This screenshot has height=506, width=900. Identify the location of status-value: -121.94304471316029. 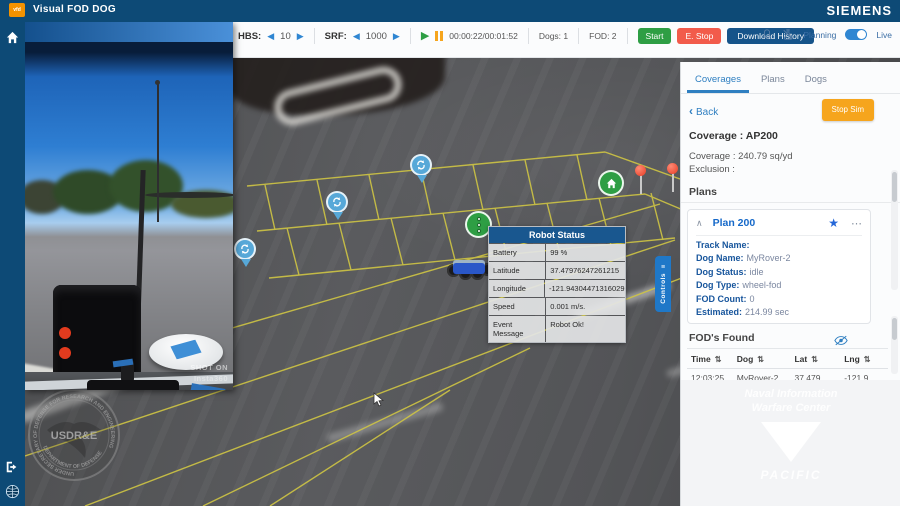
(585, 288).